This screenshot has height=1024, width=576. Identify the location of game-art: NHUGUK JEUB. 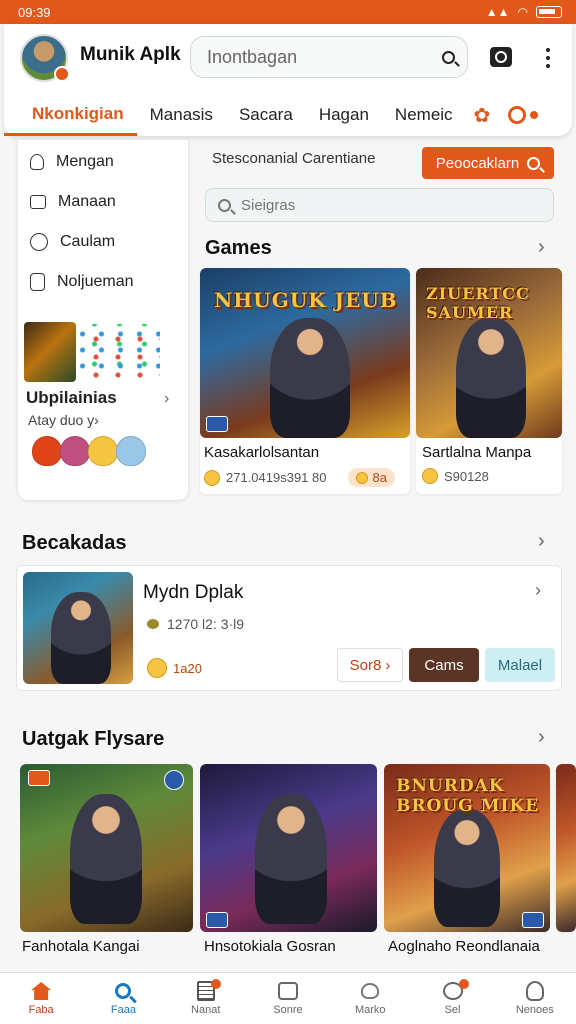
(305, 353).